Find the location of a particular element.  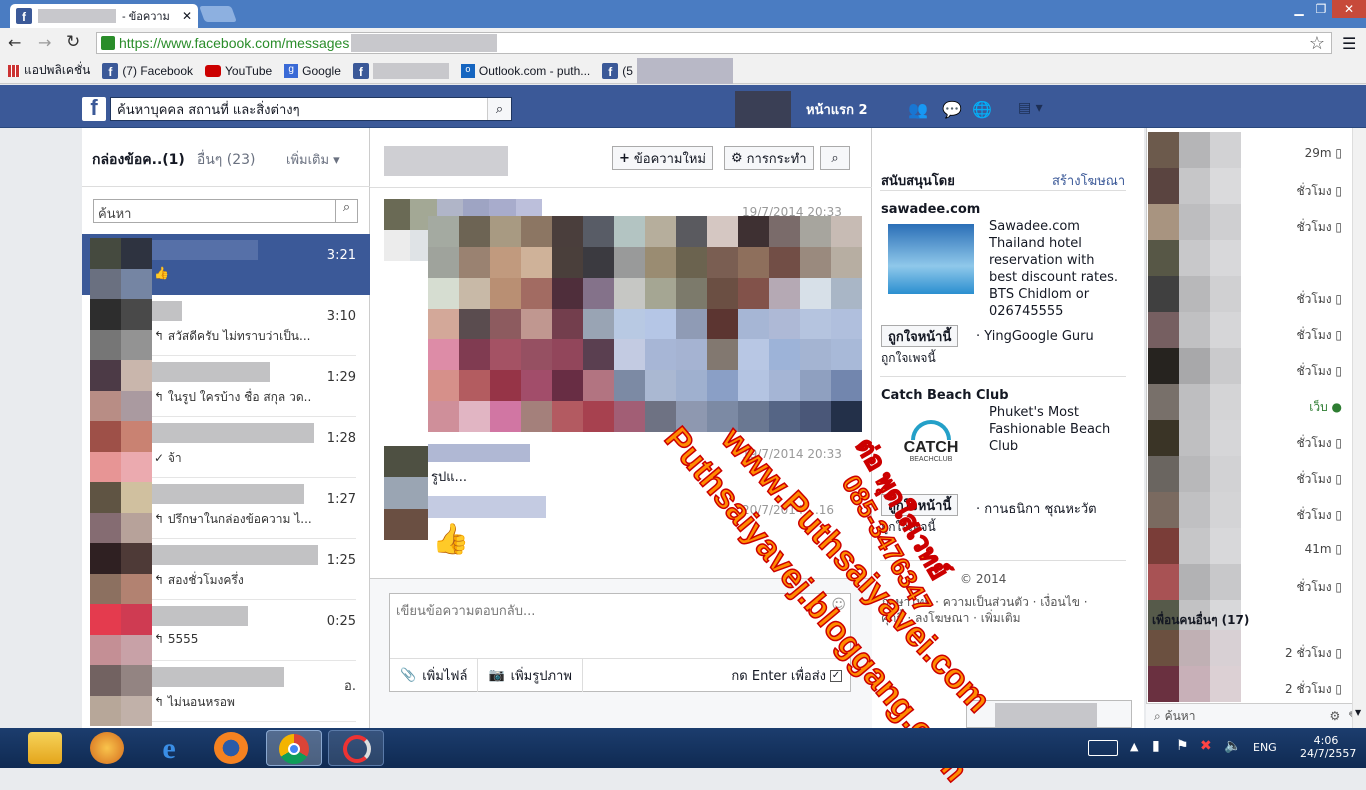

divider is located at coordinates (621, 187).